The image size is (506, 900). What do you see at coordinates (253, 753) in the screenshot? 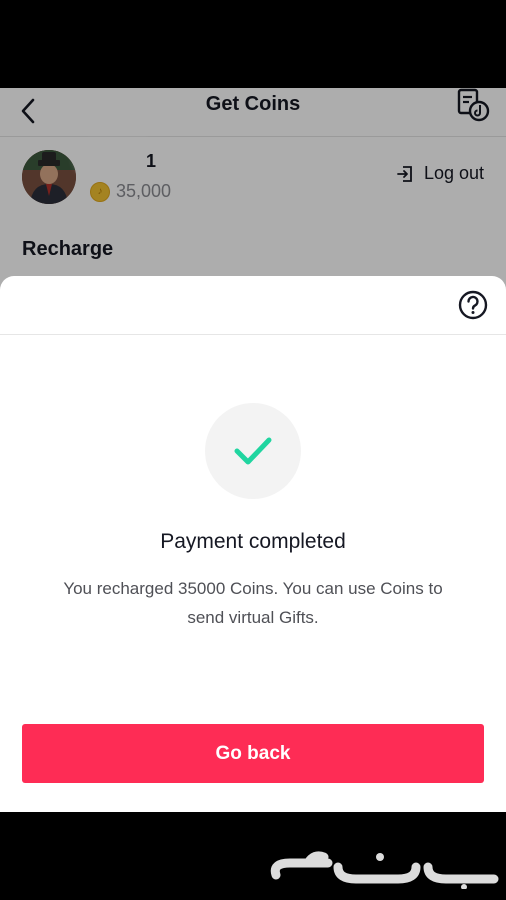
I see `go-back-button: Go back` at bounding box center [253, 753].